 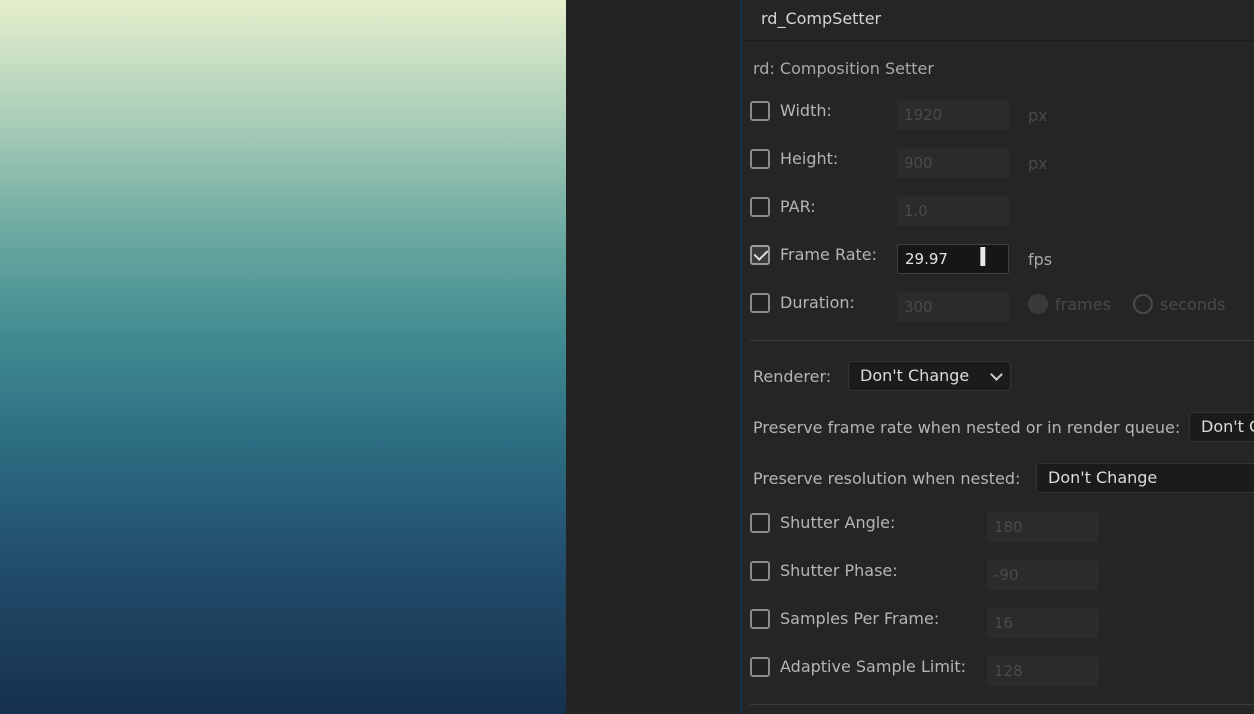 I want to click on preserve-resolution-dropdown: Don't Change, so click(x=1145, y=478).